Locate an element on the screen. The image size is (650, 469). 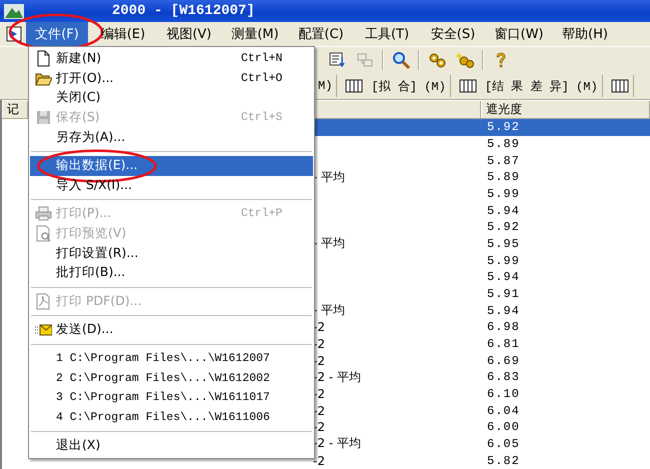
menu-bar-item: 窗口(W) is located at coordinates (519, 34).